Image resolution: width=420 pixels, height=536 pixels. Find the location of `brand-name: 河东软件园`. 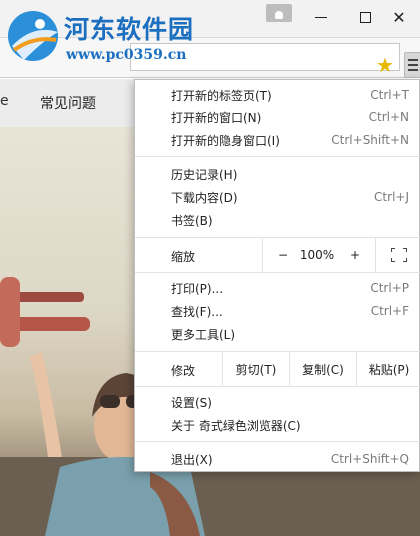

brand-name: 河东软件园 is located at coordinates (129, 29).